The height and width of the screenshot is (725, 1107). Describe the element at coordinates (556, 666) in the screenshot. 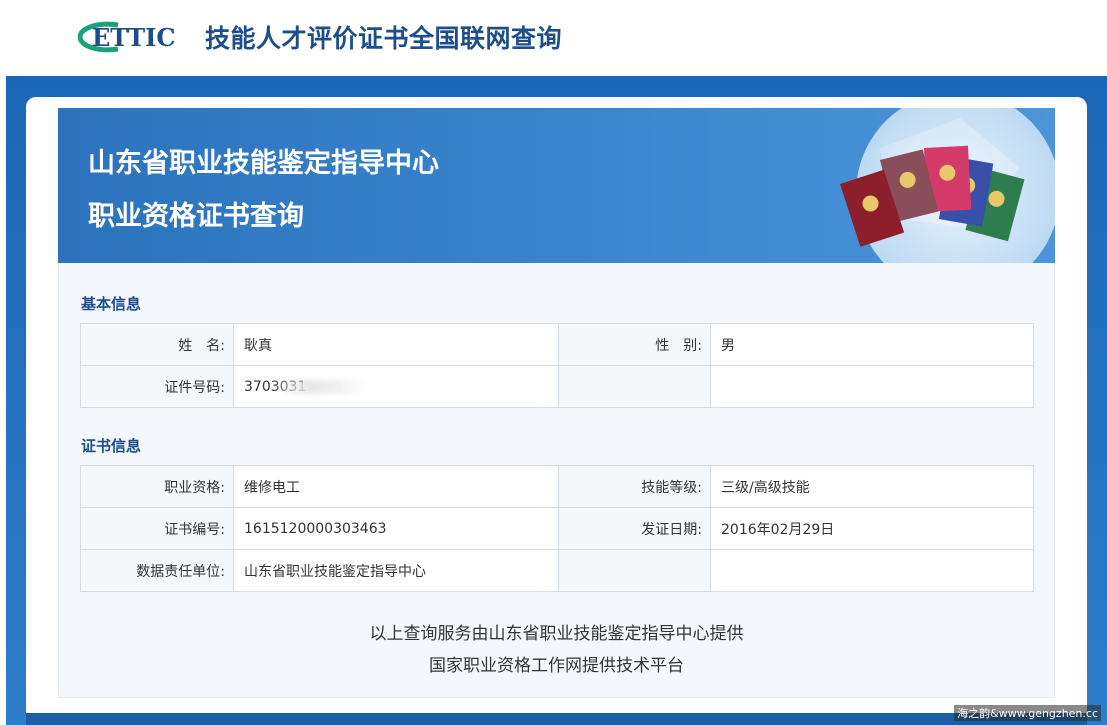

I see `platform-note: 国家职业资格工作网提供技术平台` at that location.